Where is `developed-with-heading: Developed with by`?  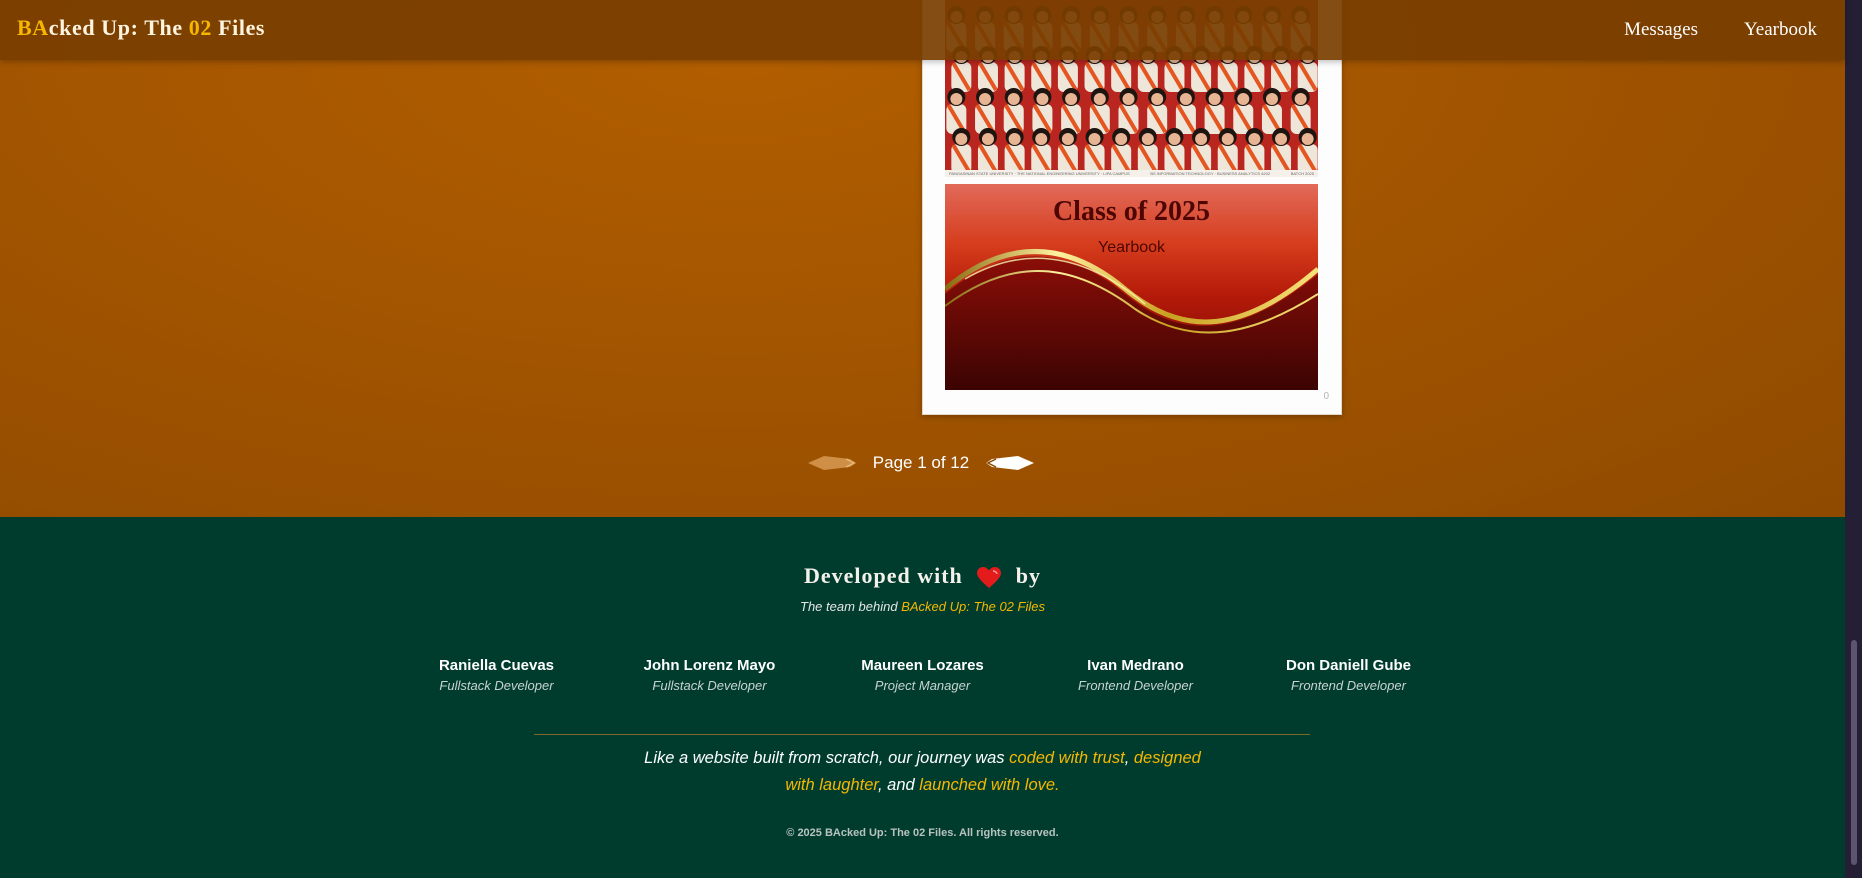 developed-with-heading: Developed with by is located at coordinates (922, 576).